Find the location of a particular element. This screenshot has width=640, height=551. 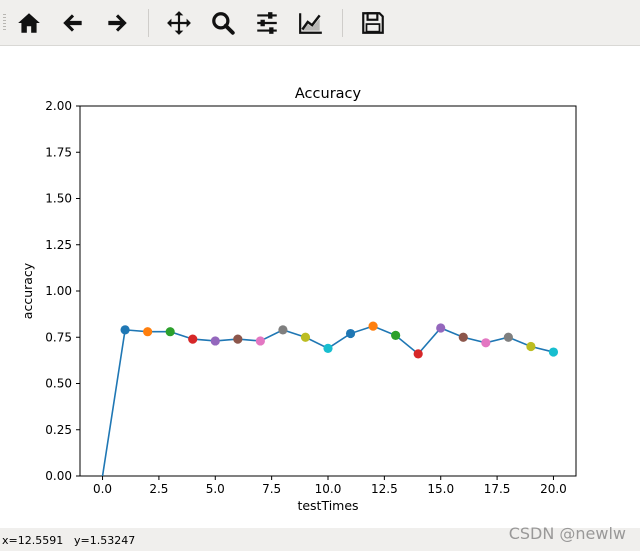

zoom-button is located at coordinates (223, 23).